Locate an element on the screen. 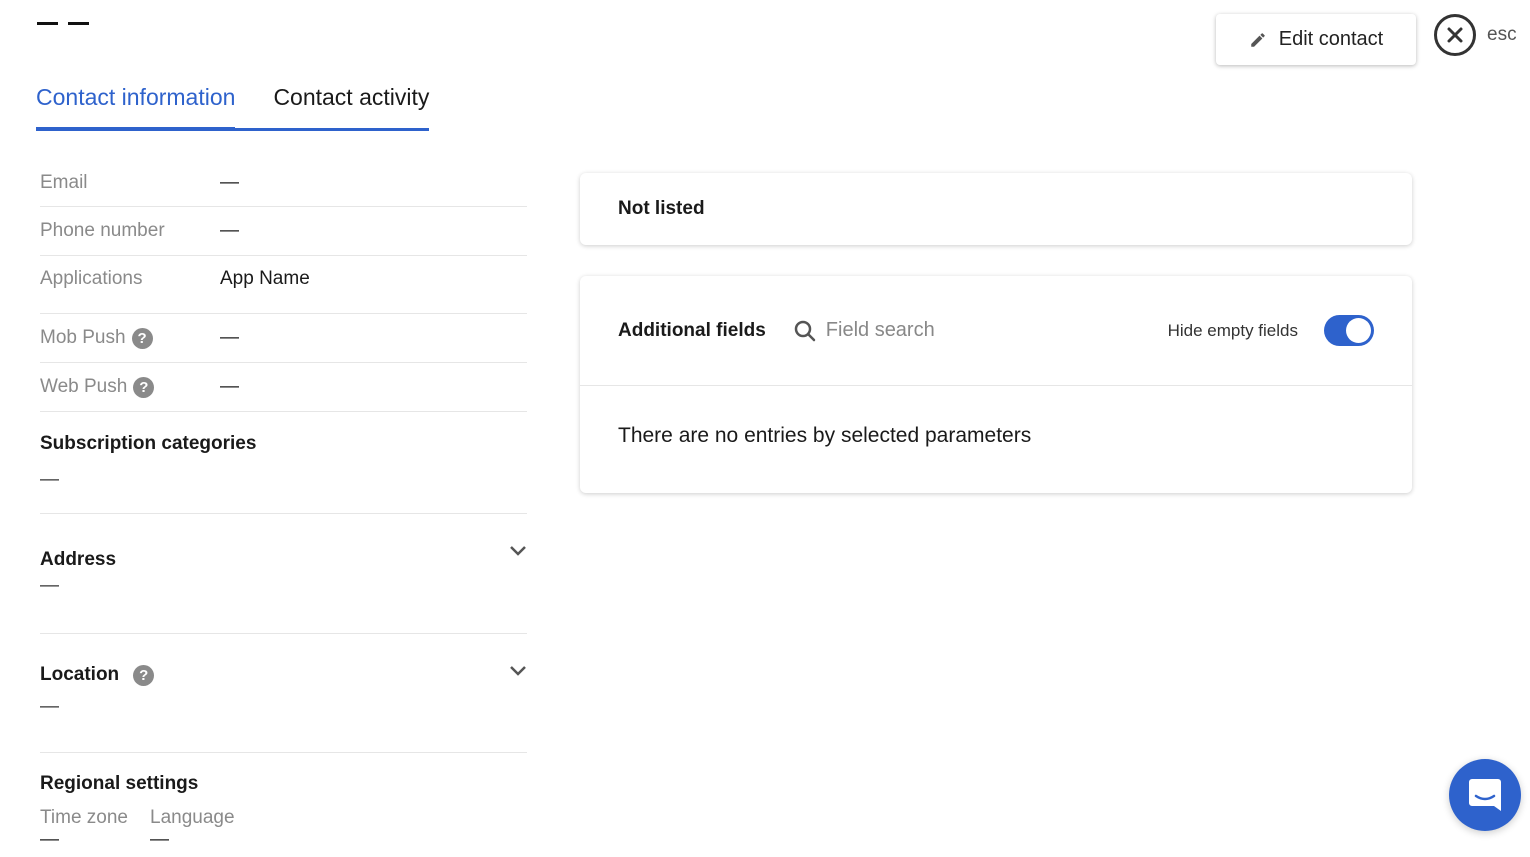  language-label: Language is located at coordinates (192, 817).